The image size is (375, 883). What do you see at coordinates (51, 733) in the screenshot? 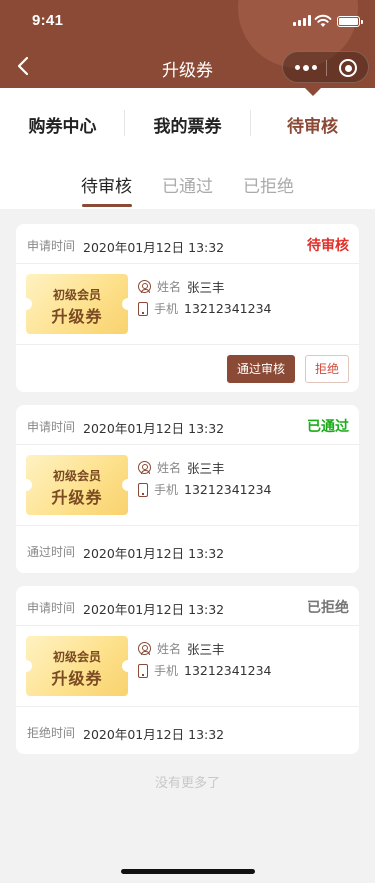
I see `reject-time-label: 拒绝时间` at bounding box center [51, 733].